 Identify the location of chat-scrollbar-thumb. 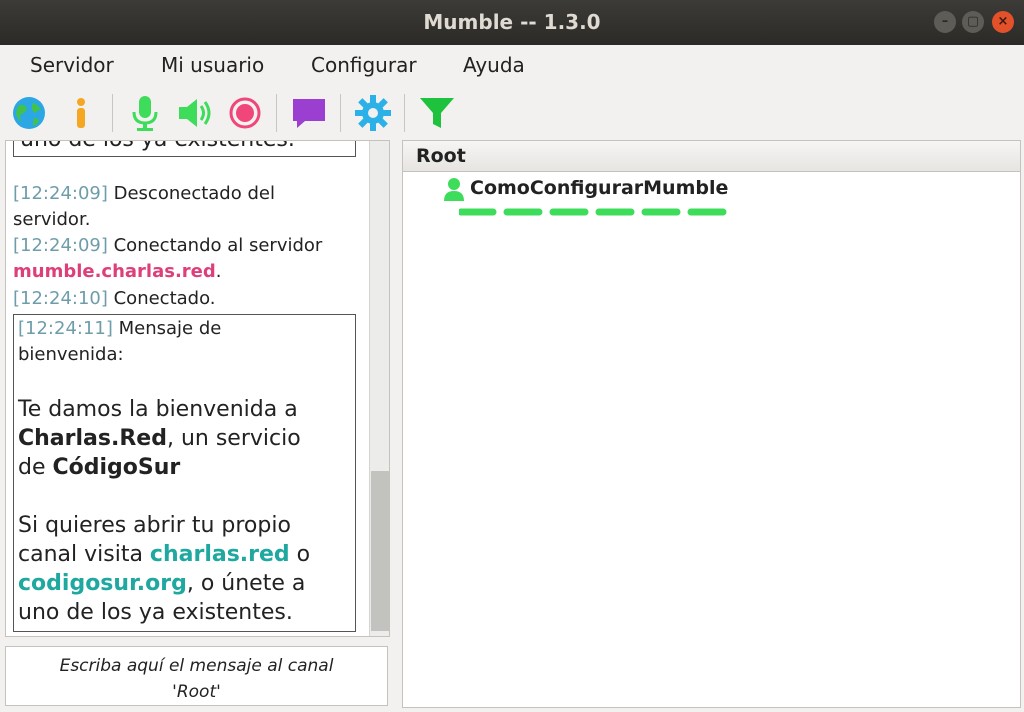
(380, 551).